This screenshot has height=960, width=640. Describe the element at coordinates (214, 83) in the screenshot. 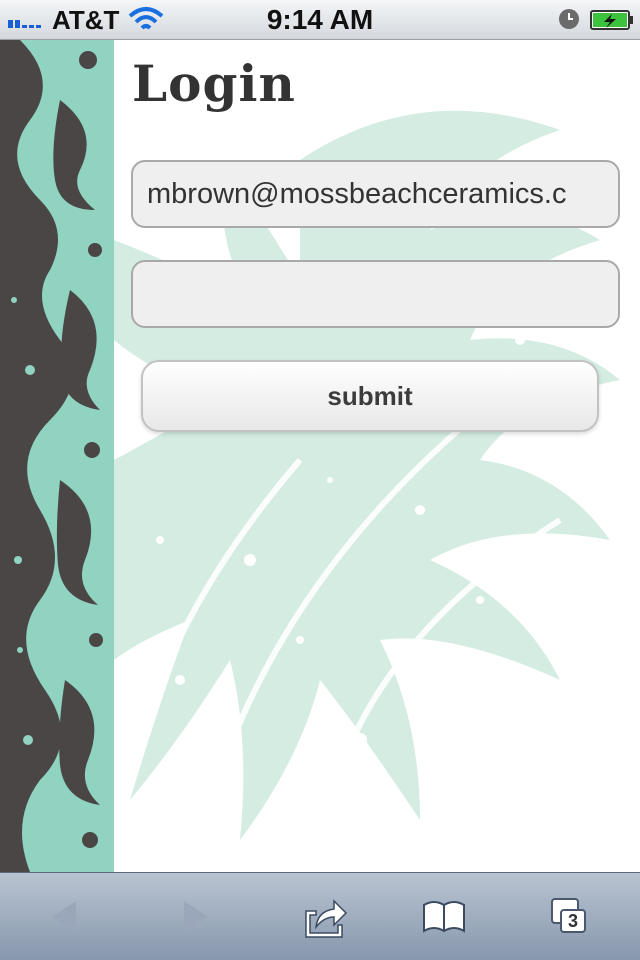

I see `page-title: Login` at that location.